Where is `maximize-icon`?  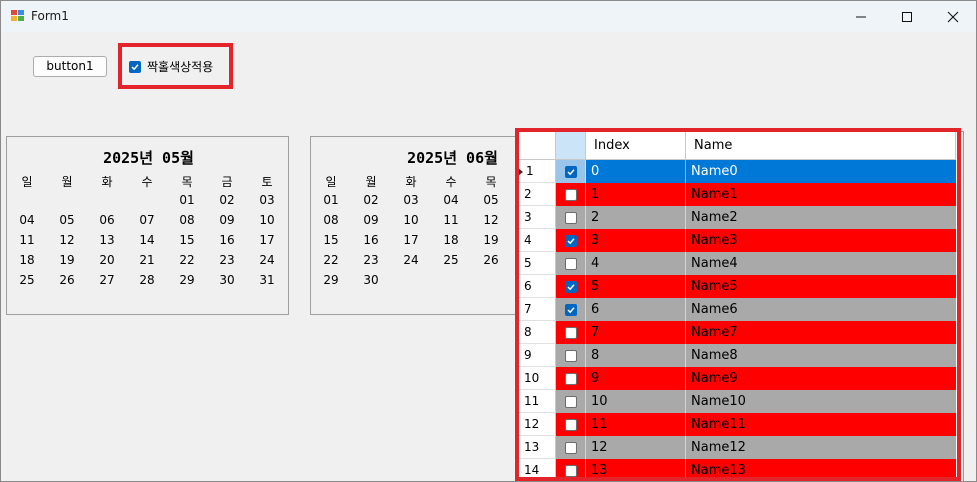
maximize-icon is located at coordinates (907, 16).